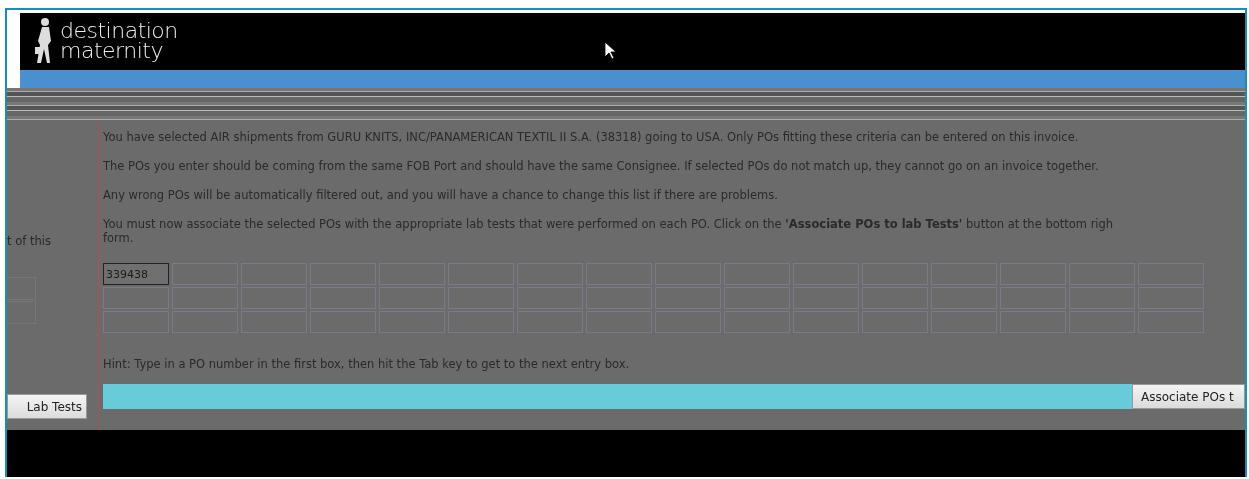  Describe the element at coordinates (591, 137) in the screenshot. I see `message-text: You have selected AIR shipments from GURU KNITS, INC/PANAMERICAN TEXTIL II S.A. (38318) going to USA. Only POs fitting these criteria can be entered on this invoice.` at that location.